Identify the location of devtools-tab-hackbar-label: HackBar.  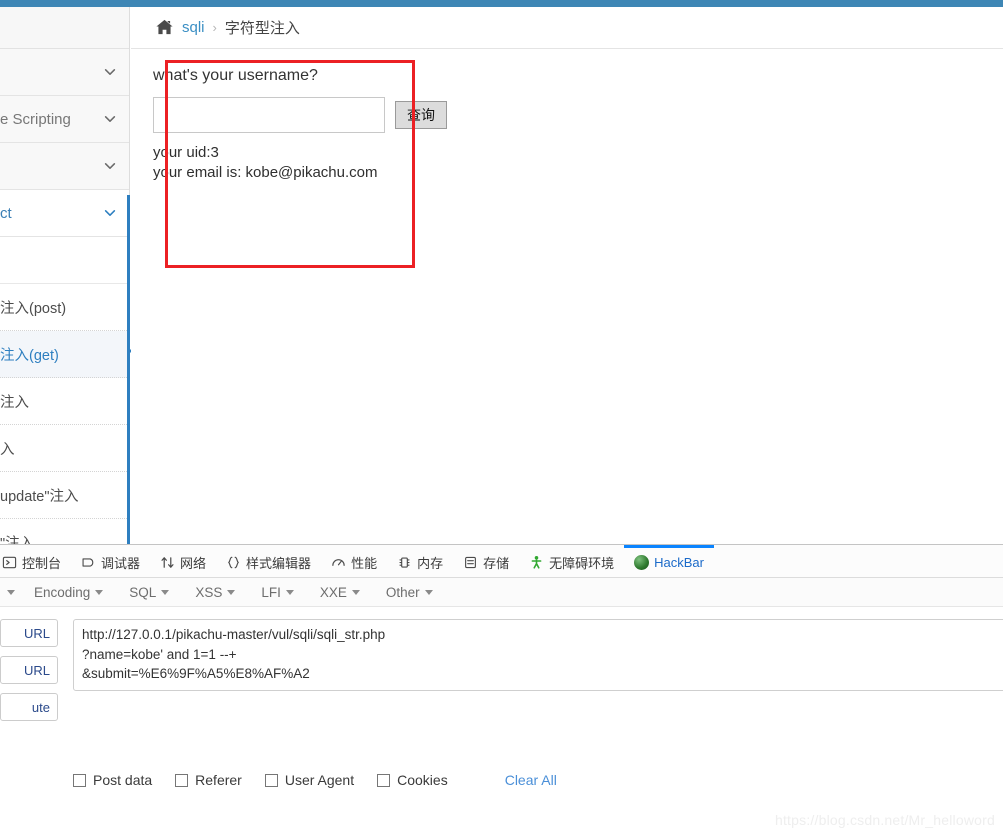
(679, 562).